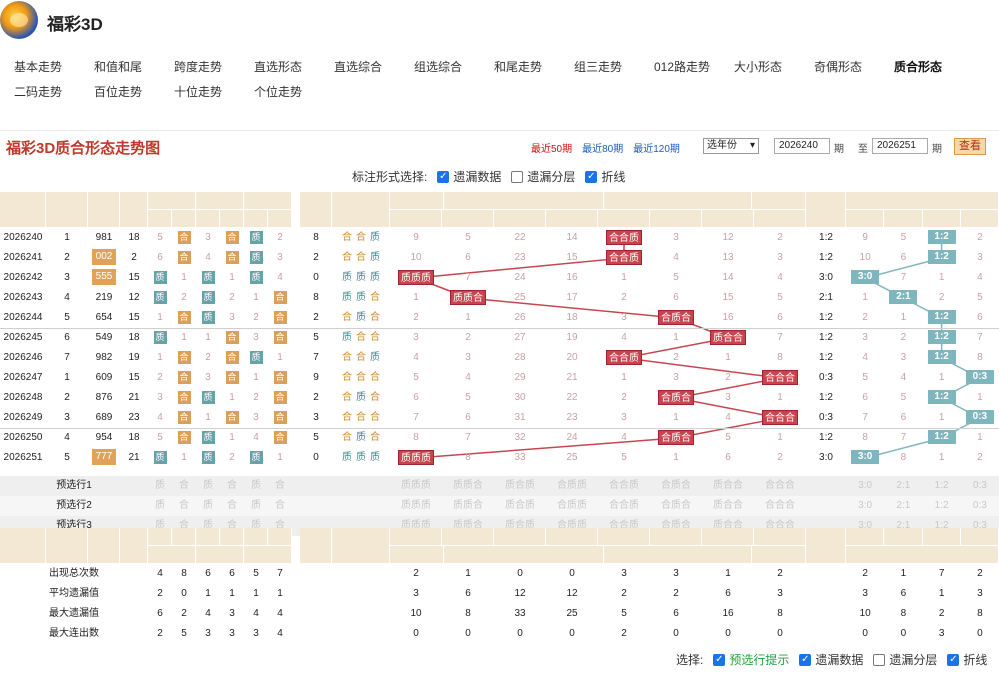  Describe the element at coordinates (316, 417) in the screenshot. I see `span-cell: 3` at that location.